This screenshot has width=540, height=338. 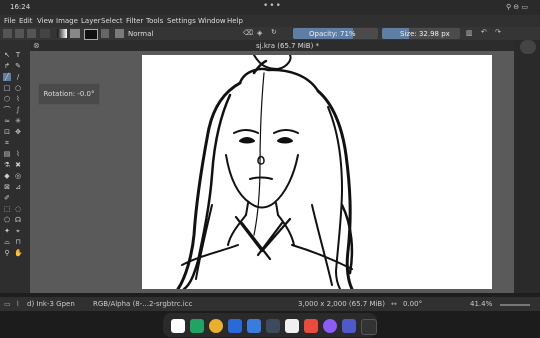 I want to click on bezier-tool-icon: ⌒, so click(x=7, y=110).